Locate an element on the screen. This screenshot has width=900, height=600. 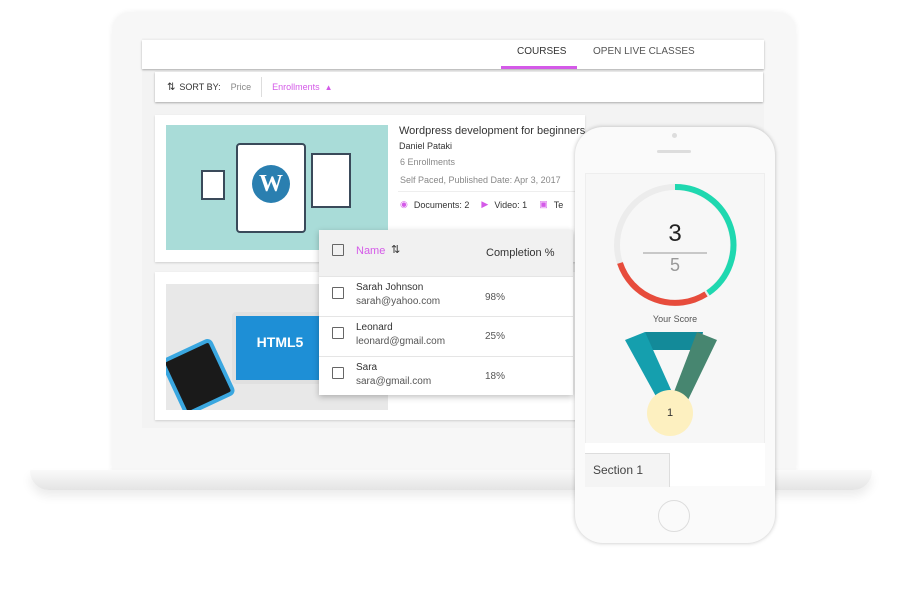
row-completion: 25% is located at coordinates (495, 336).